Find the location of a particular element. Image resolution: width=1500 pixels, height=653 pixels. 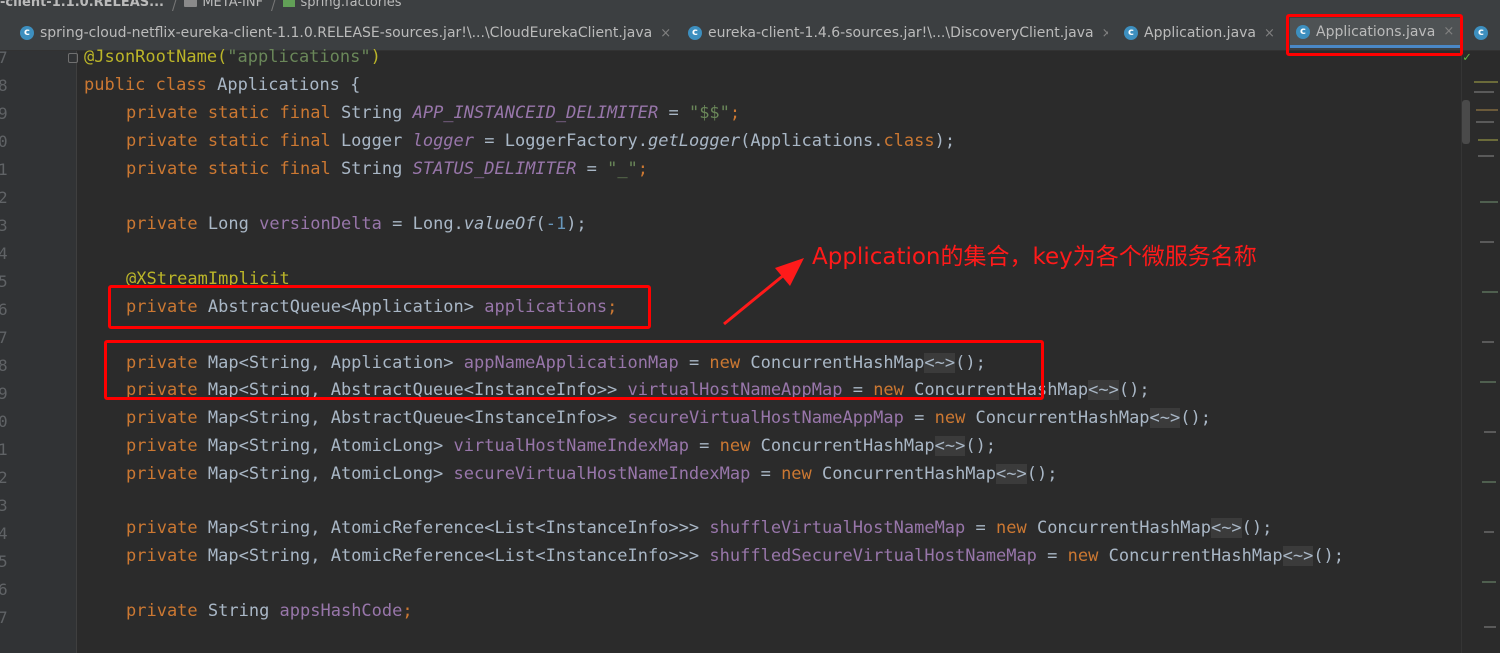

annotation-note: Application的集合，key为各个微服务名称 is located at coordinates (1034, 257).